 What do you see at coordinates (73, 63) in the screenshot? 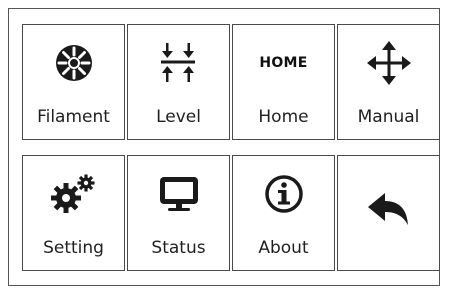
I see `filament-icon` at bounding box center [73, 63].